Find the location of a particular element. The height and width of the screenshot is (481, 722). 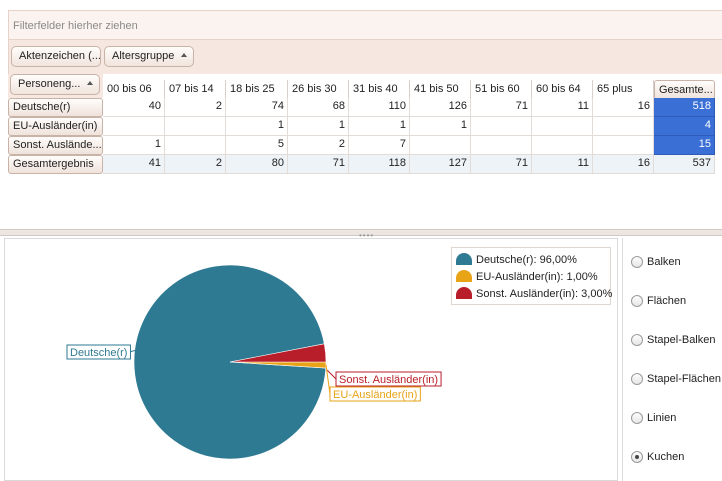

data-cell: 126 is located at coordinates (440, 107).